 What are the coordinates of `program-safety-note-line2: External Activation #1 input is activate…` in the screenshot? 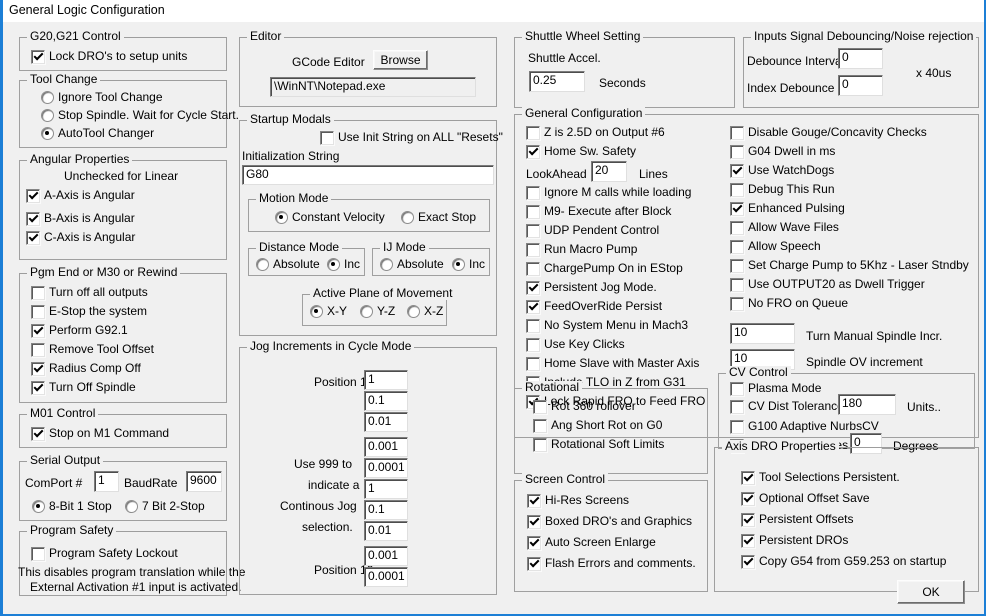 It's located at (136, 587).